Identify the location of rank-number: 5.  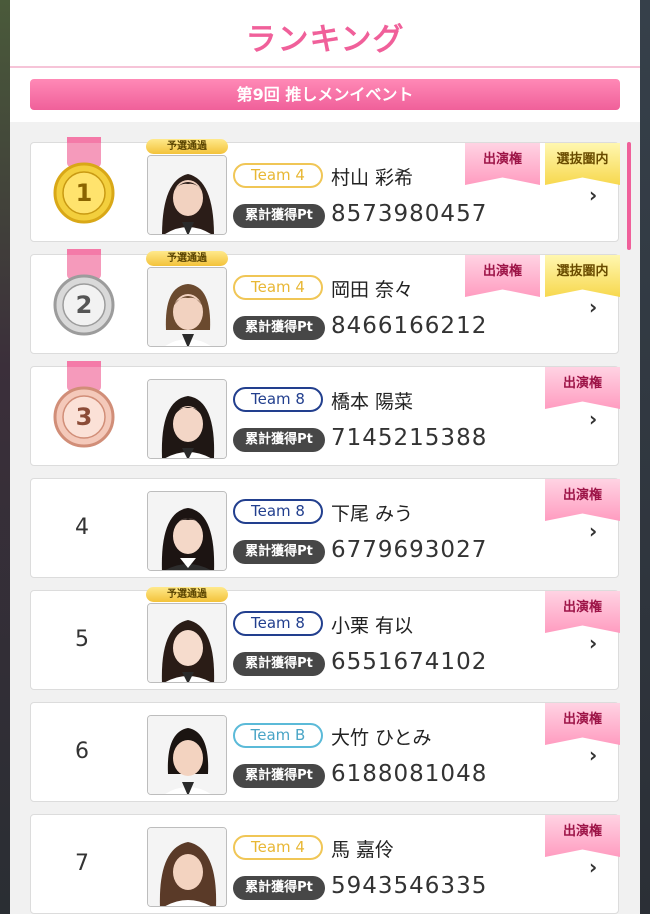
(82, 639).